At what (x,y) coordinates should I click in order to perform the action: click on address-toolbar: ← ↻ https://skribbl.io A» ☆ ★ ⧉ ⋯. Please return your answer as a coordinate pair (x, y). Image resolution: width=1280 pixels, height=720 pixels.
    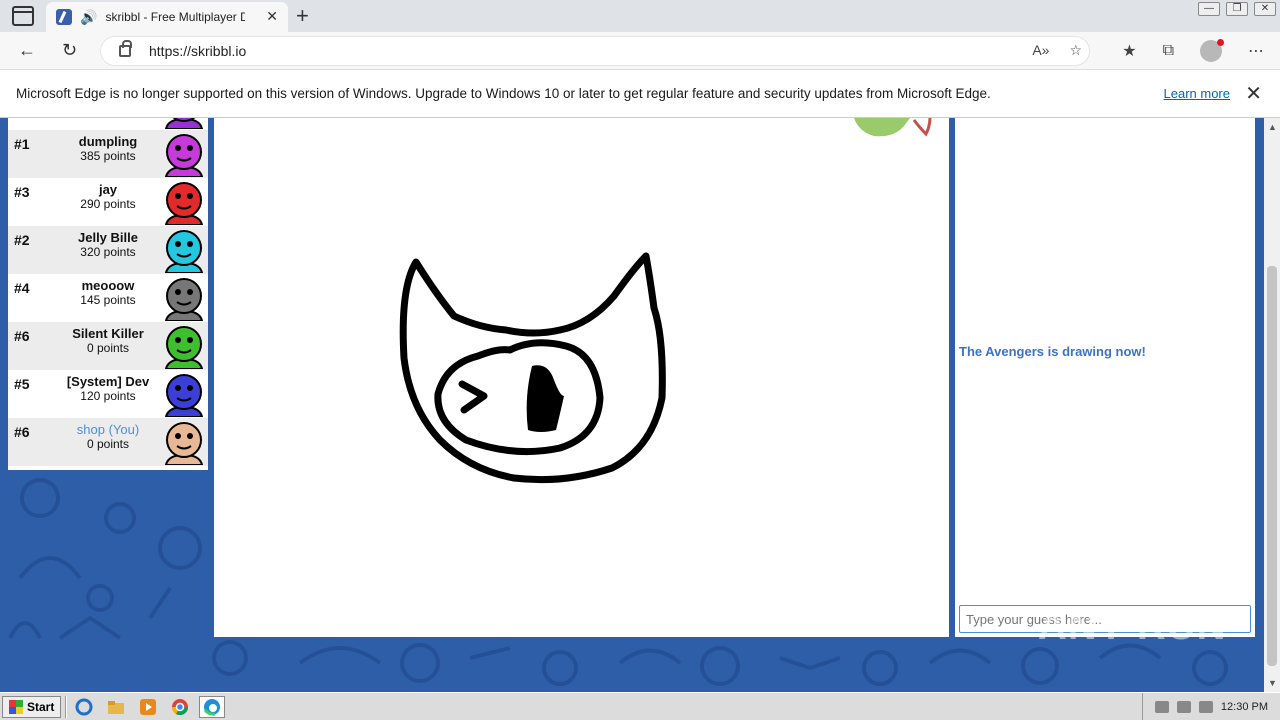
    Looking at the image, I should click on (640, 51).